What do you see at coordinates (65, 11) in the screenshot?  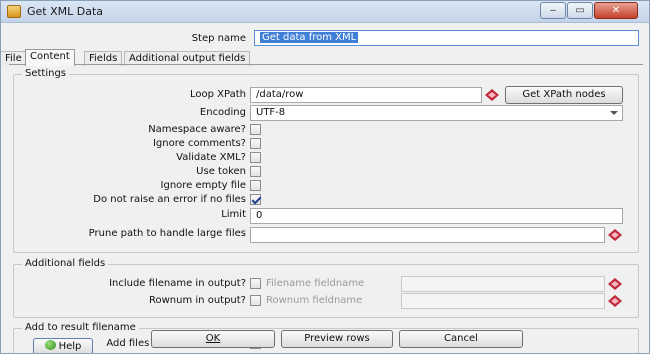 I see `window-title: Get XML Data` at bounding box center [65, 11].